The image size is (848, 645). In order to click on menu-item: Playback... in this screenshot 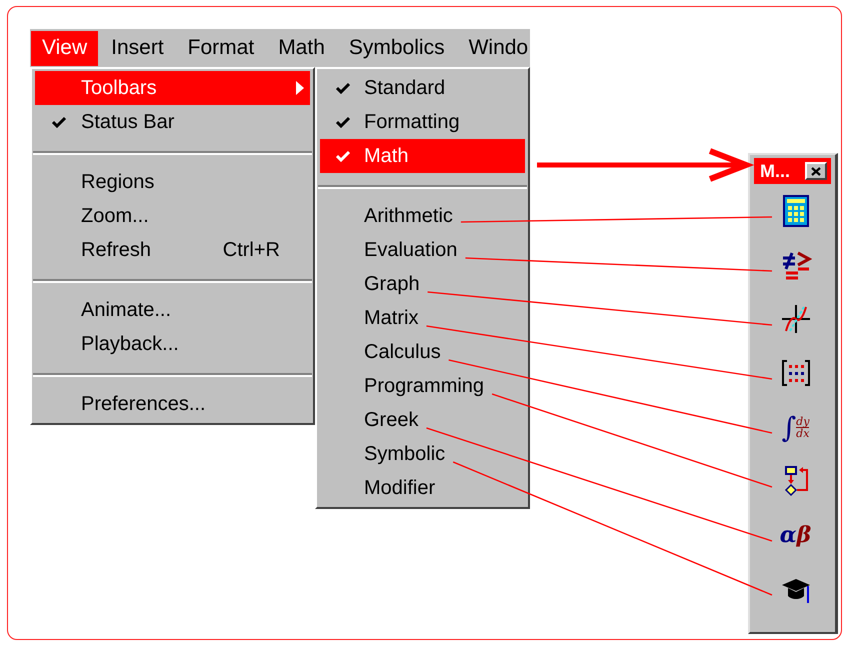, I will do `click(172, 344)`.